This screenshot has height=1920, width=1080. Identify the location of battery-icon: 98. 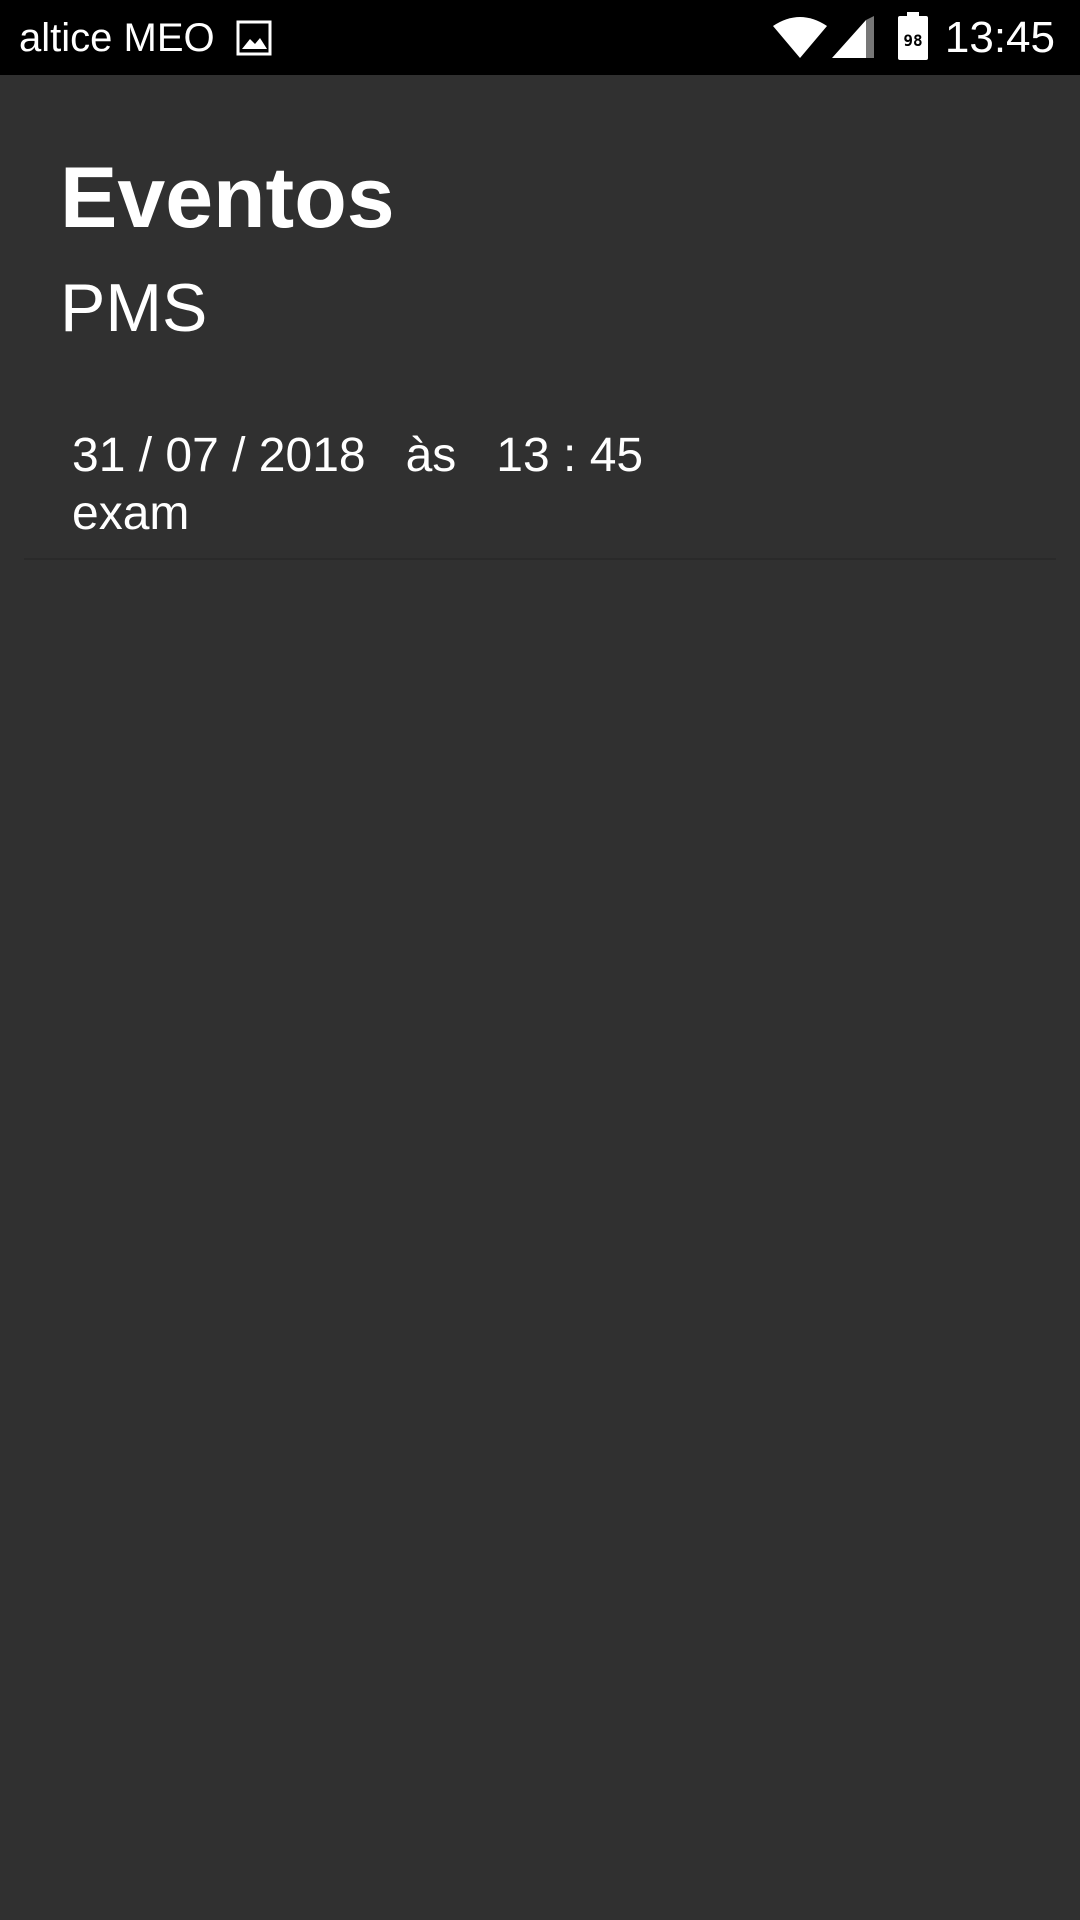
(913, 36).